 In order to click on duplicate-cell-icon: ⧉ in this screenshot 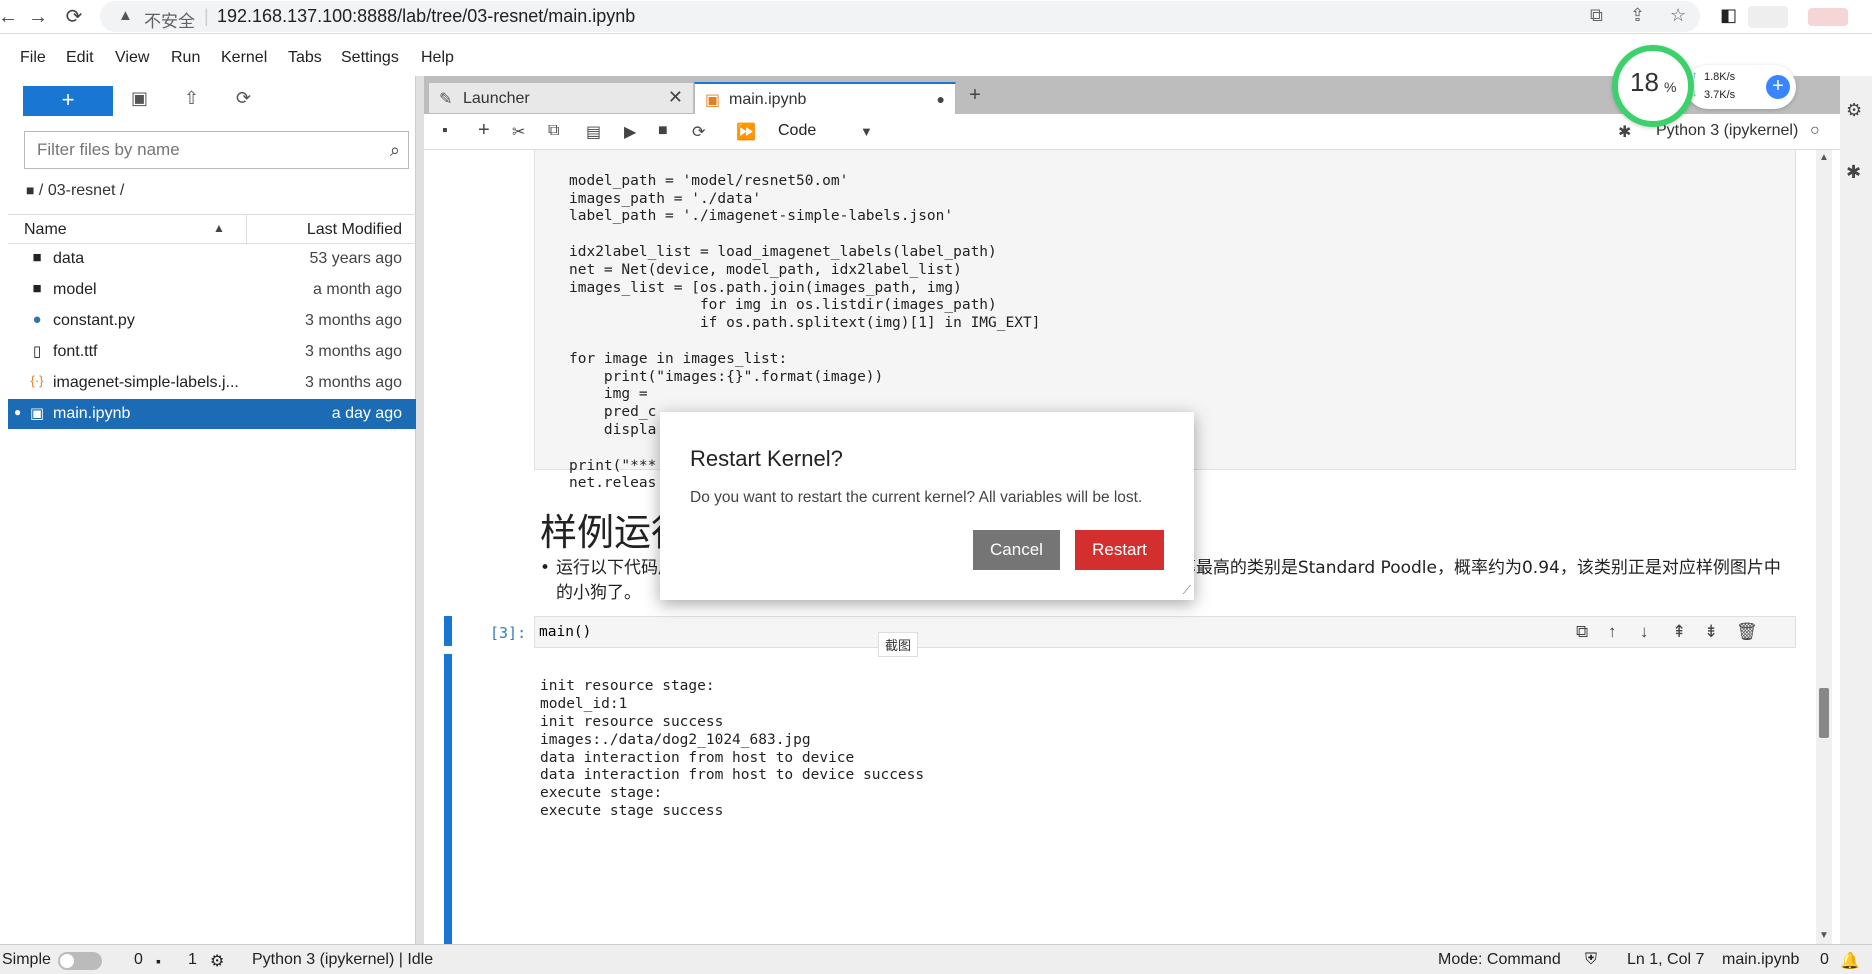, I will do `click(1582, 632)`.